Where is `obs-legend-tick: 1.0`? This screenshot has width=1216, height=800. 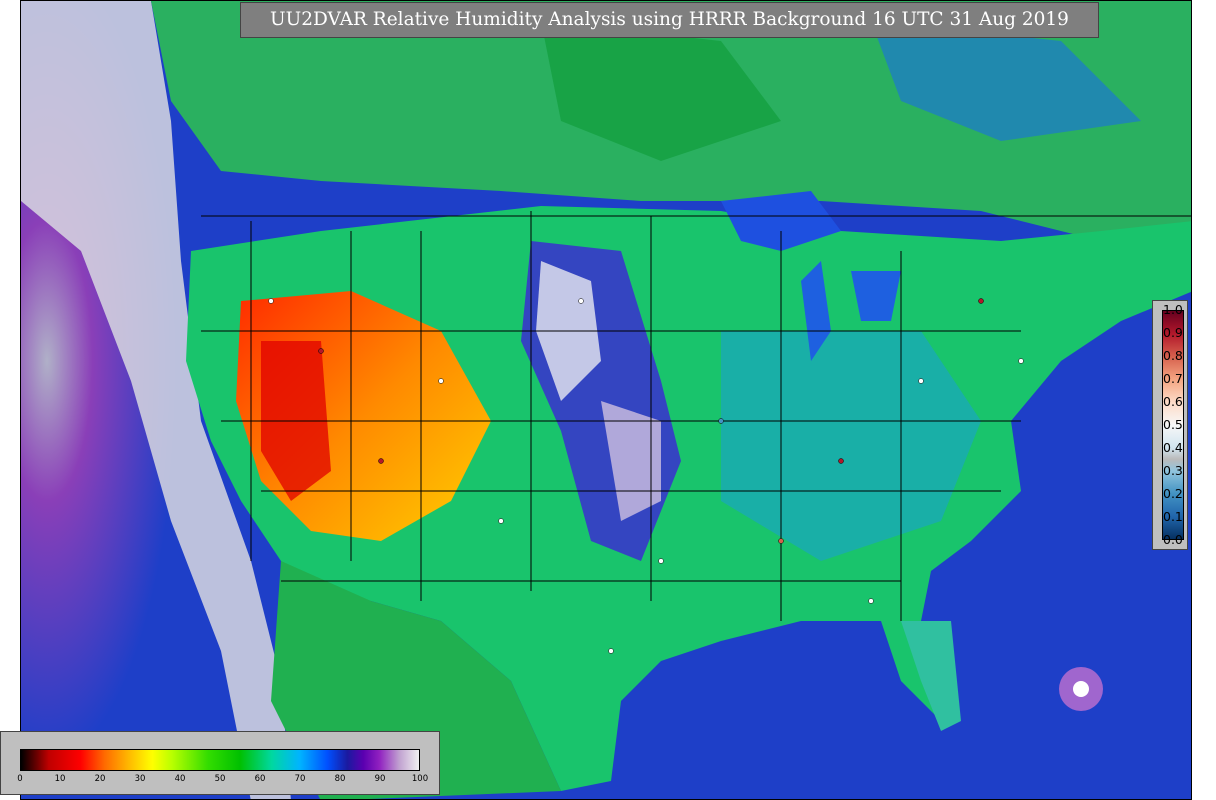
obs-legend-tick: 1.0 is located at coordinates (1173, 309).